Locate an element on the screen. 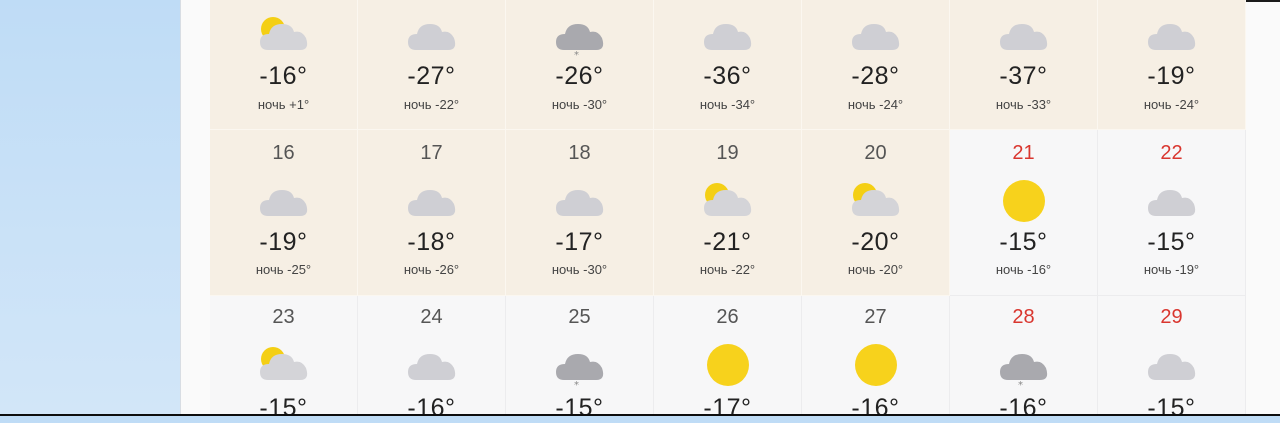 This screenshot has height=423, width=1280. night-temperature: ночь -16° is located at coordinates (1023, 269).